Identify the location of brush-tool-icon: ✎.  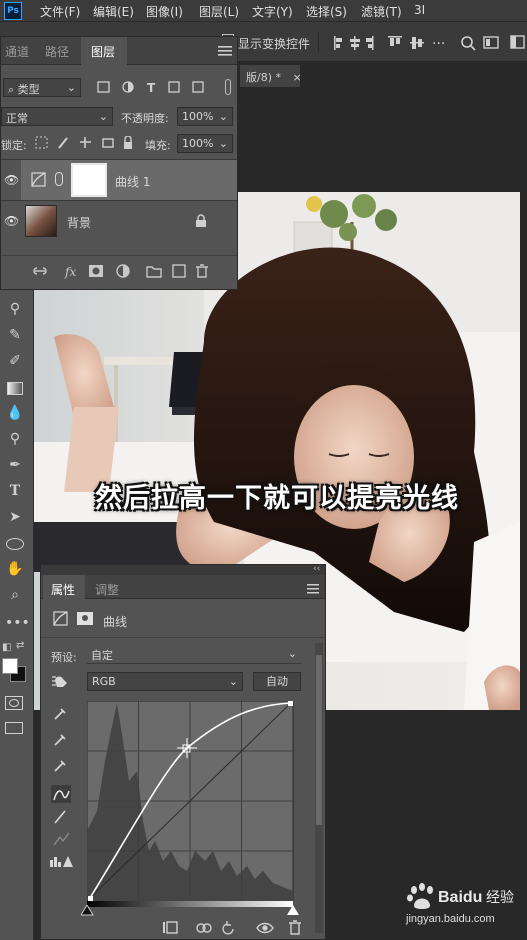
(15, 335).